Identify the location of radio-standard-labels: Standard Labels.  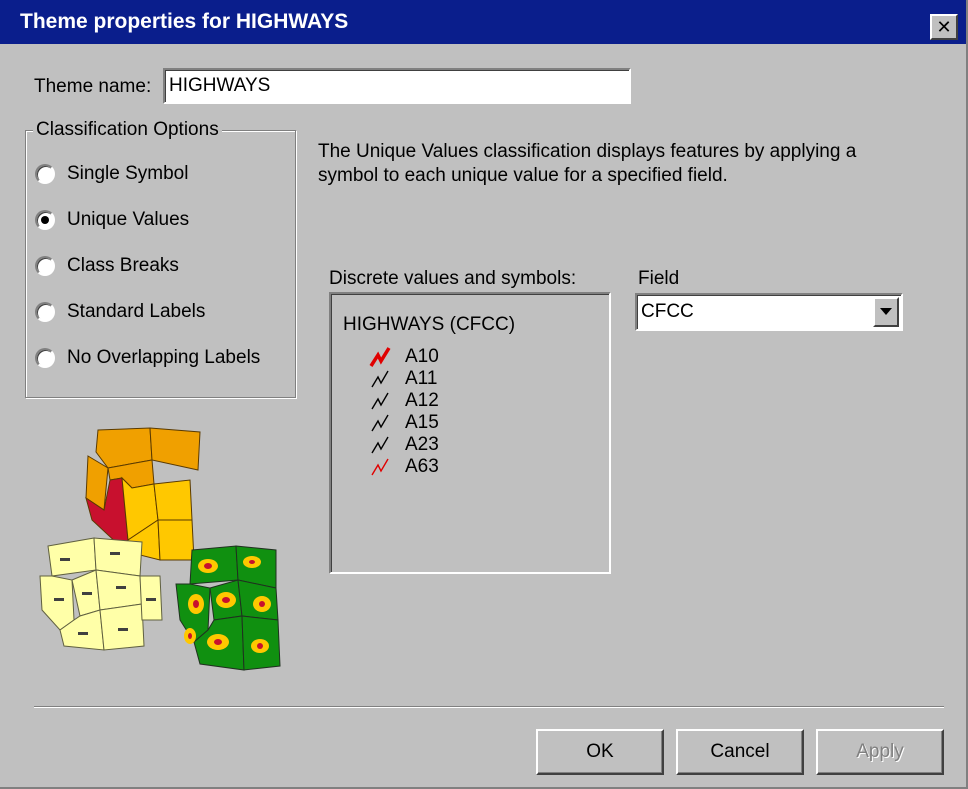
(120, 312).